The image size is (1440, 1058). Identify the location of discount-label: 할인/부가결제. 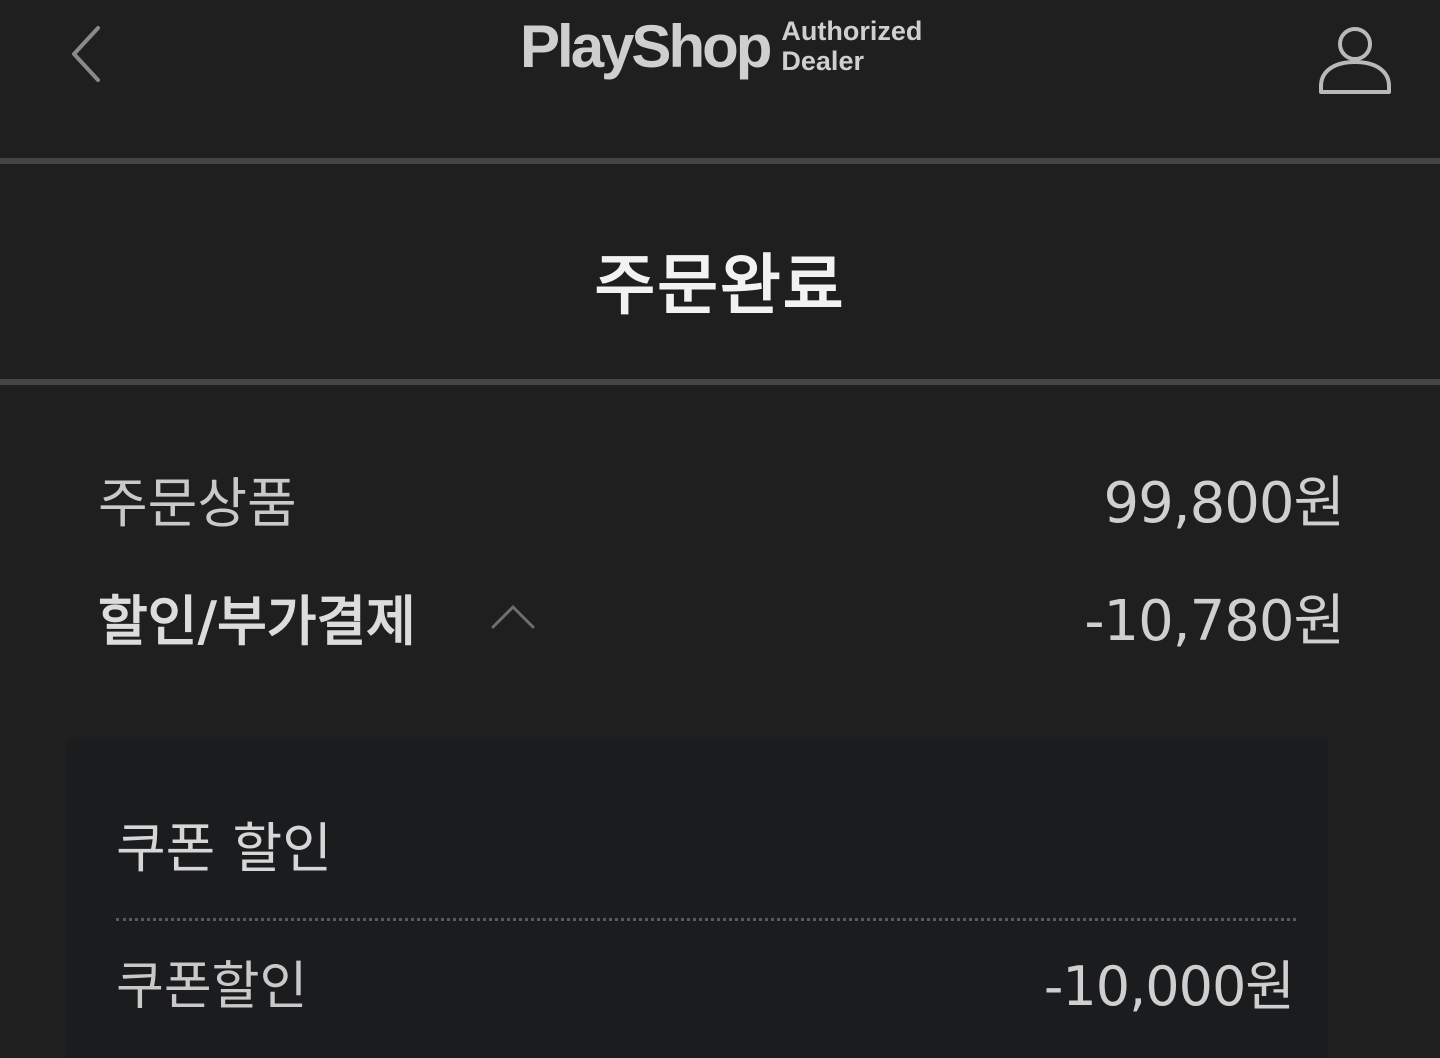
(257, 621).